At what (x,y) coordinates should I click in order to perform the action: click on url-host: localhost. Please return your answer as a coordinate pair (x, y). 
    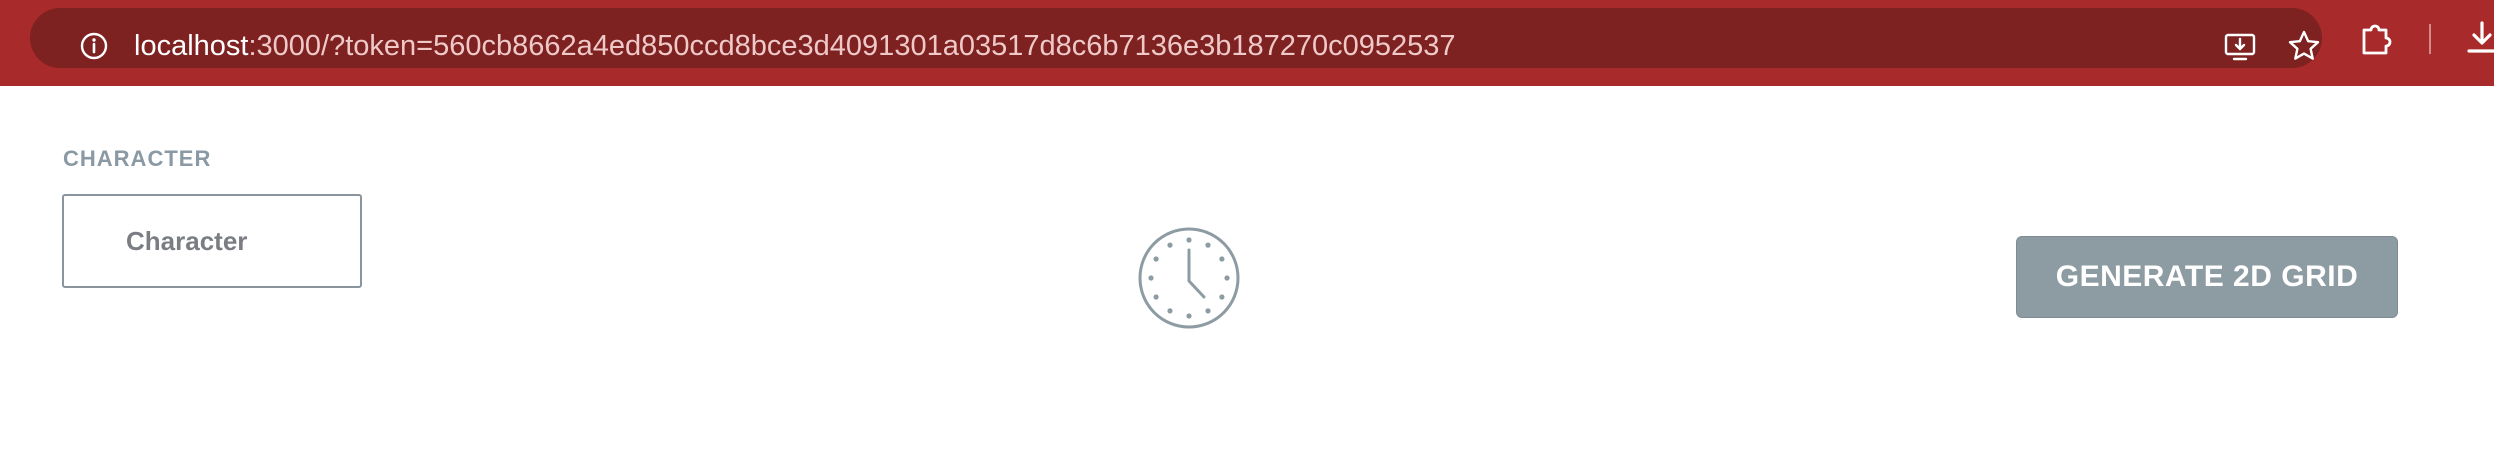
    Looking at the image, I should click on (191, 46).